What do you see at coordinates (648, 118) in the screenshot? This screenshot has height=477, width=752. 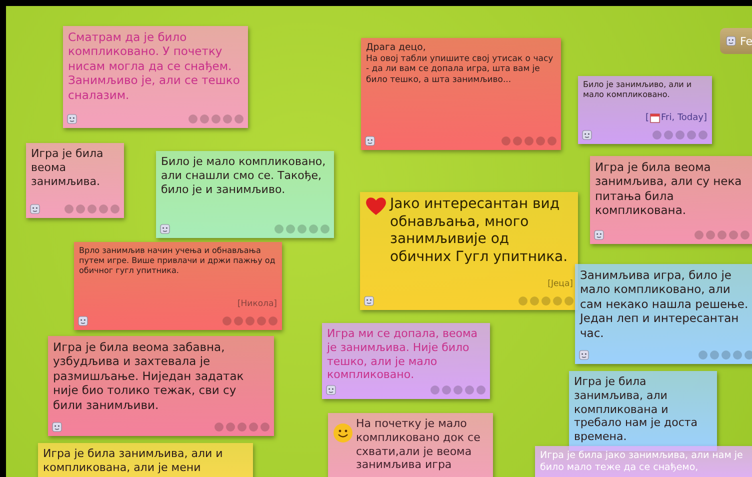 I see `date-bracket: [` at bounding box center [648, 118].